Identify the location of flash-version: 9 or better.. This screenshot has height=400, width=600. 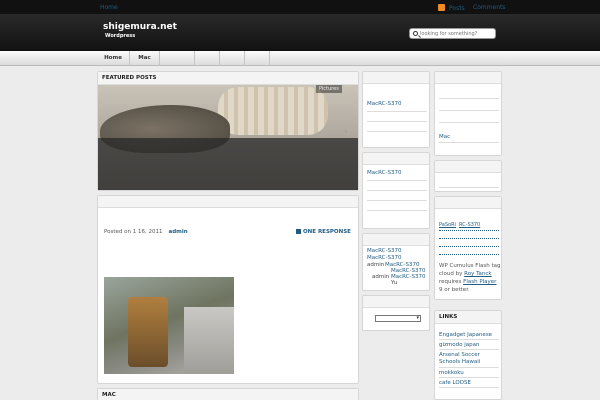
(454, 290).